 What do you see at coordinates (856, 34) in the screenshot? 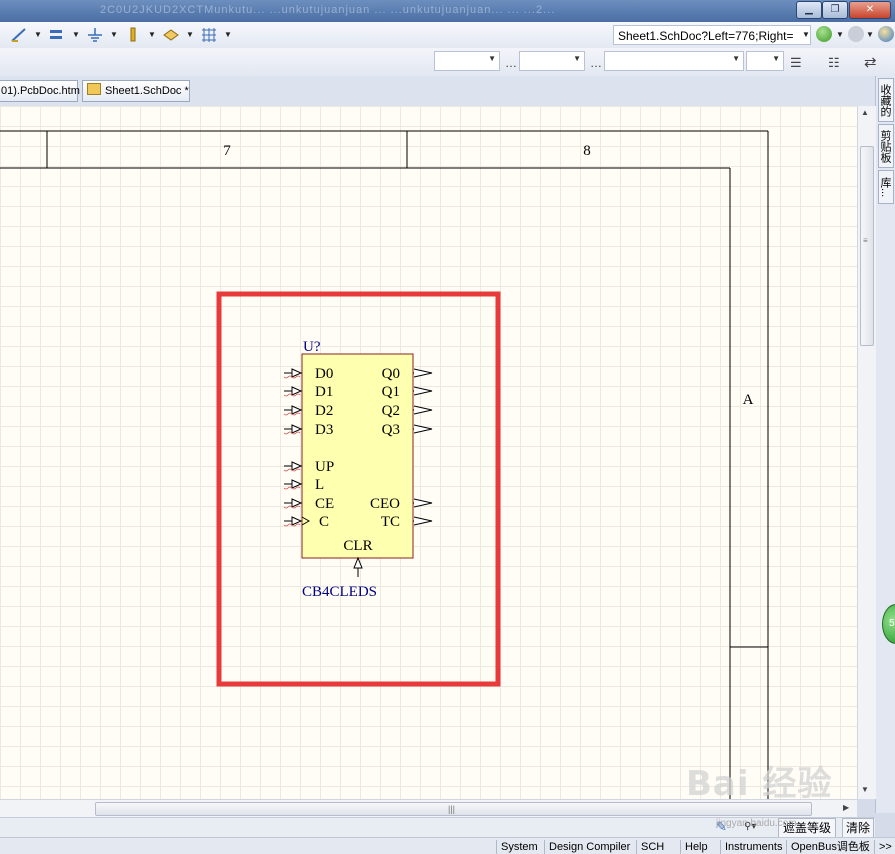
I see `forward-arrow-icon` at bounding box center [856, 34].